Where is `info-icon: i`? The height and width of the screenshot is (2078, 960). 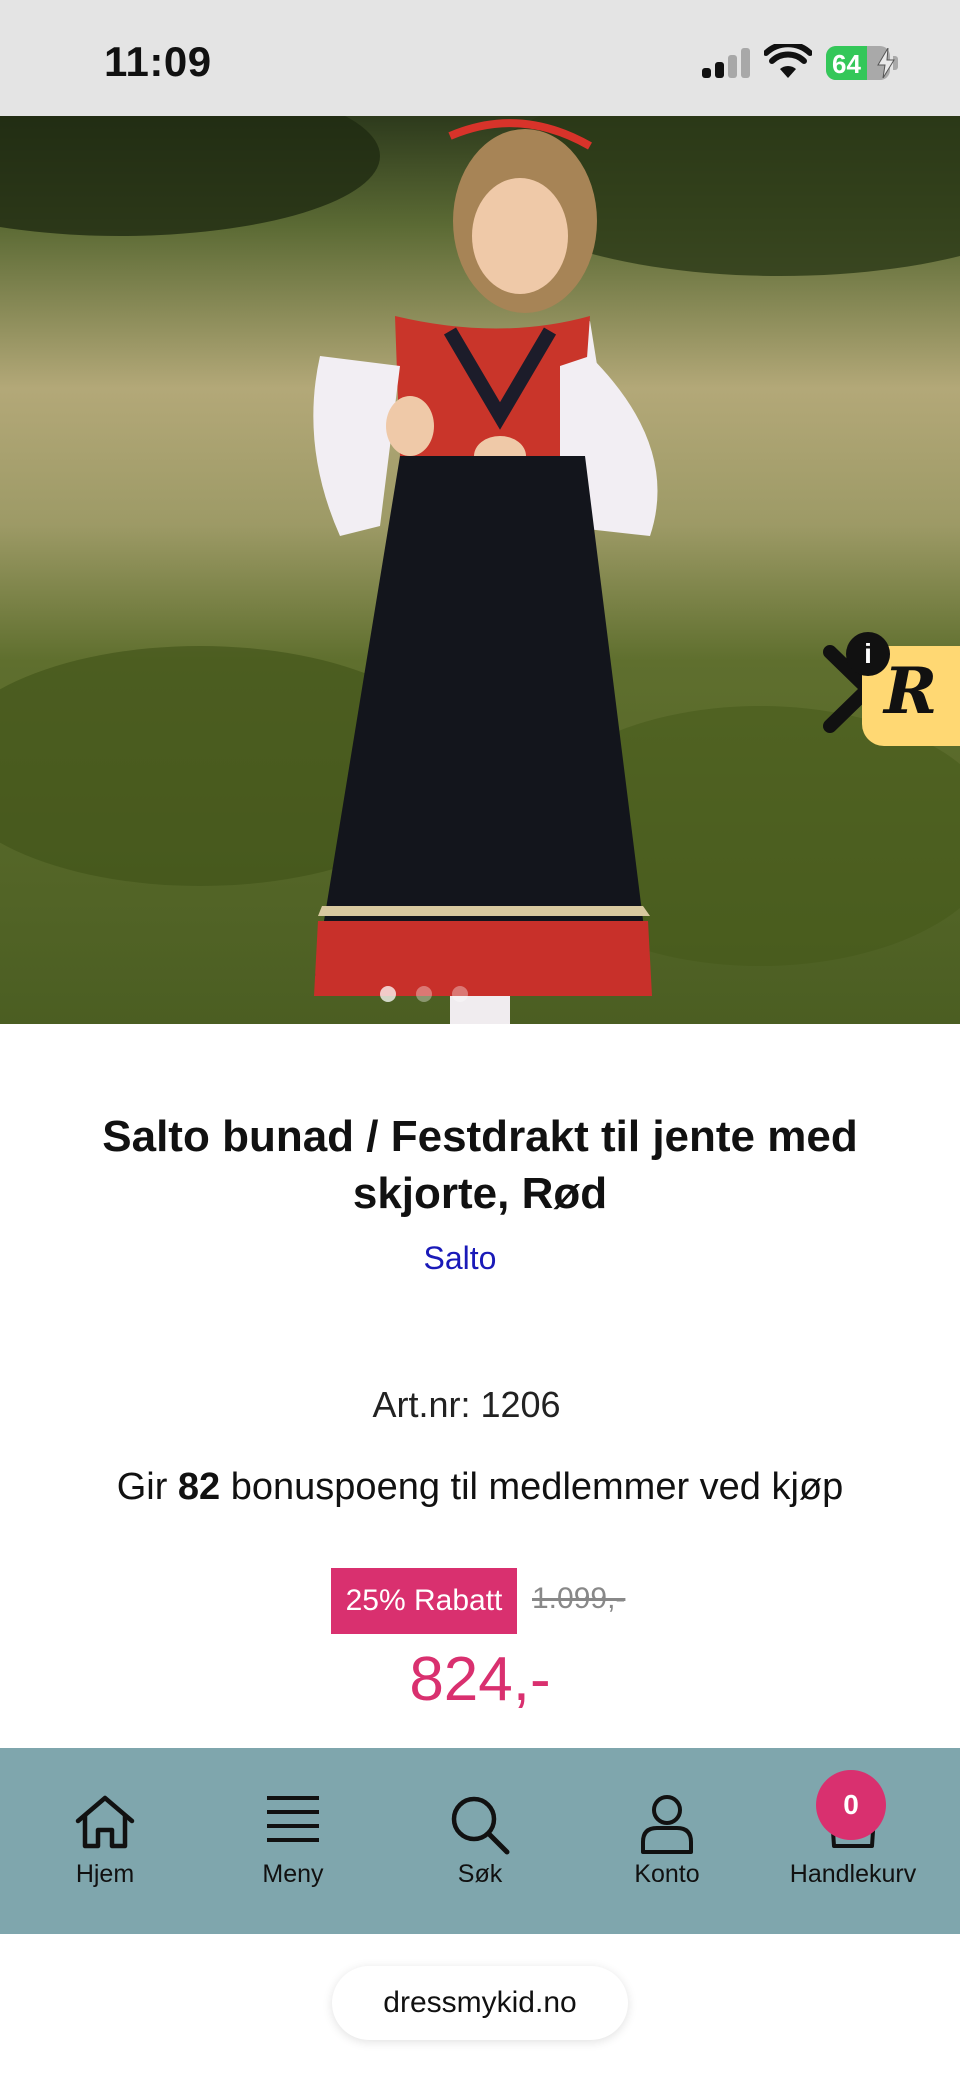 info-icon: i is located at coordinates (868, 654).